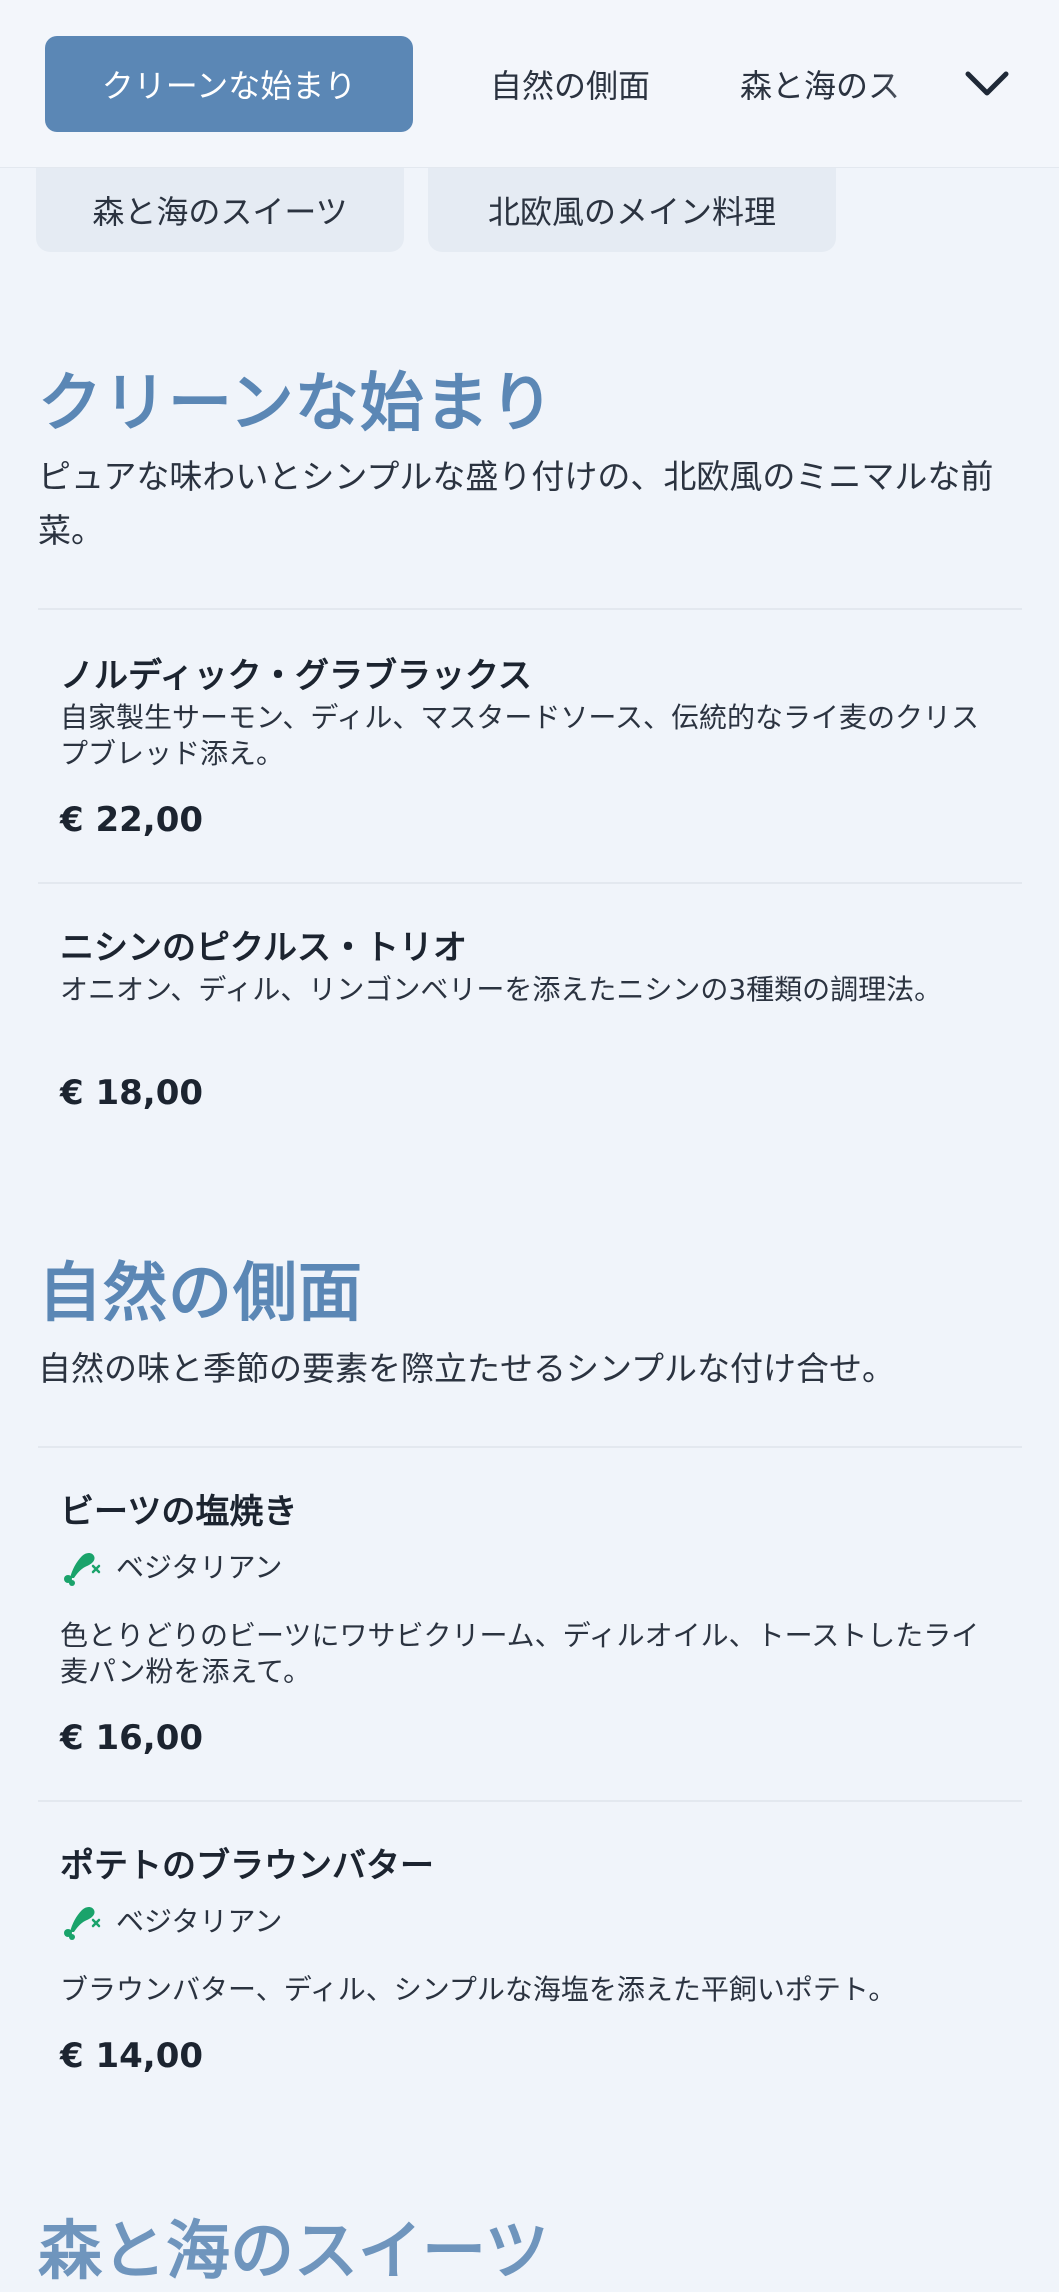  Describe the element at coordinates (516, 503) in the screenshot. I see `section-desc-clean-start: ピュアな味わいとシンプルな盛り付けの、北欧風のミニマルな前菜。` at that location.